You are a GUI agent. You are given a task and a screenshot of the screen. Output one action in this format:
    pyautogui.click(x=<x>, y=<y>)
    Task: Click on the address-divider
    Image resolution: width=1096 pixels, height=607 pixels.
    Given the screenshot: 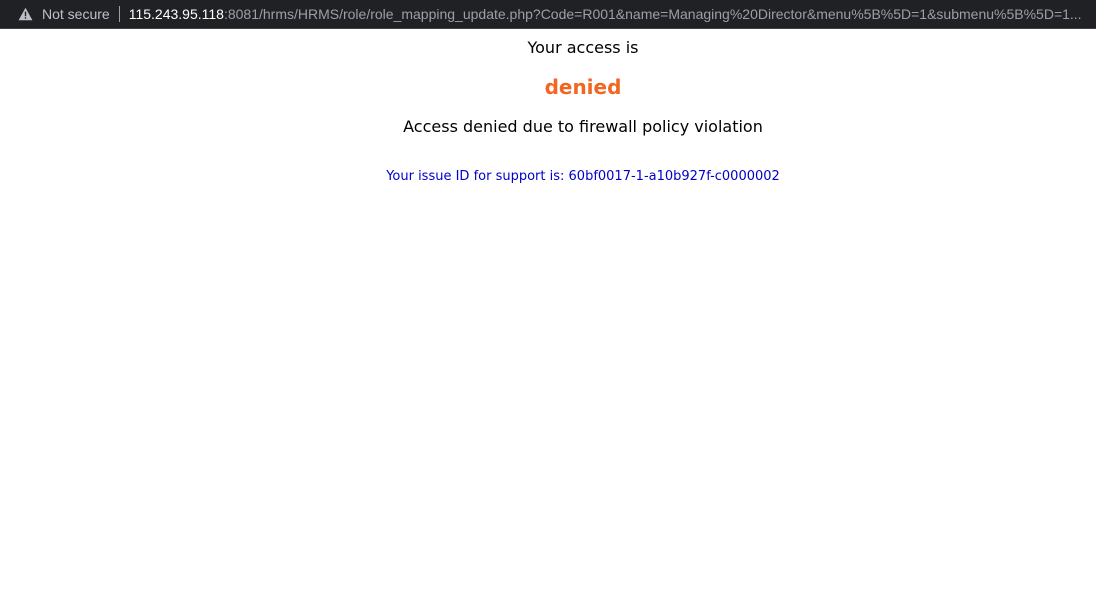 What is the action you would take?
    pyautogui.click(x=119, y=14)
    